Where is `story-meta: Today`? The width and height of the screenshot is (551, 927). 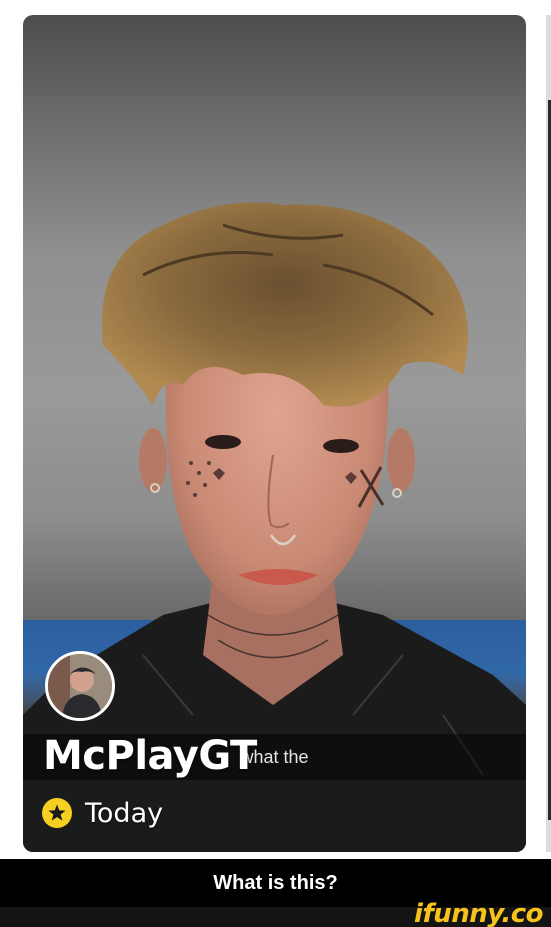 story-meta: Today is located at coordinates (102, 813).